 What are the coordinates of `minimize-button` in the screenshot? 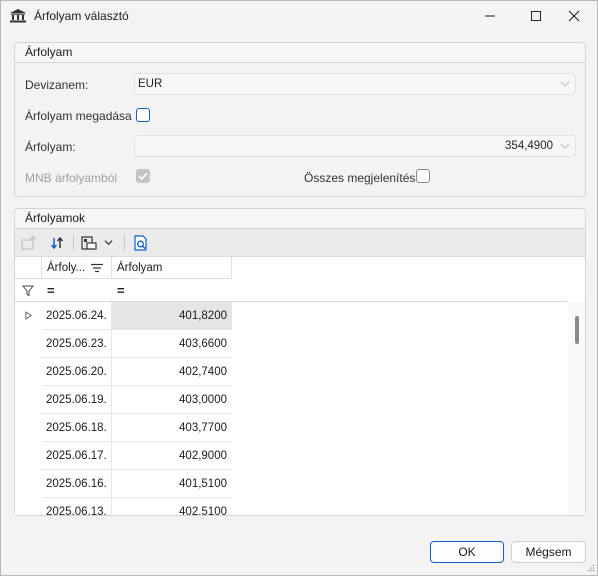 It's located at (490, 16).